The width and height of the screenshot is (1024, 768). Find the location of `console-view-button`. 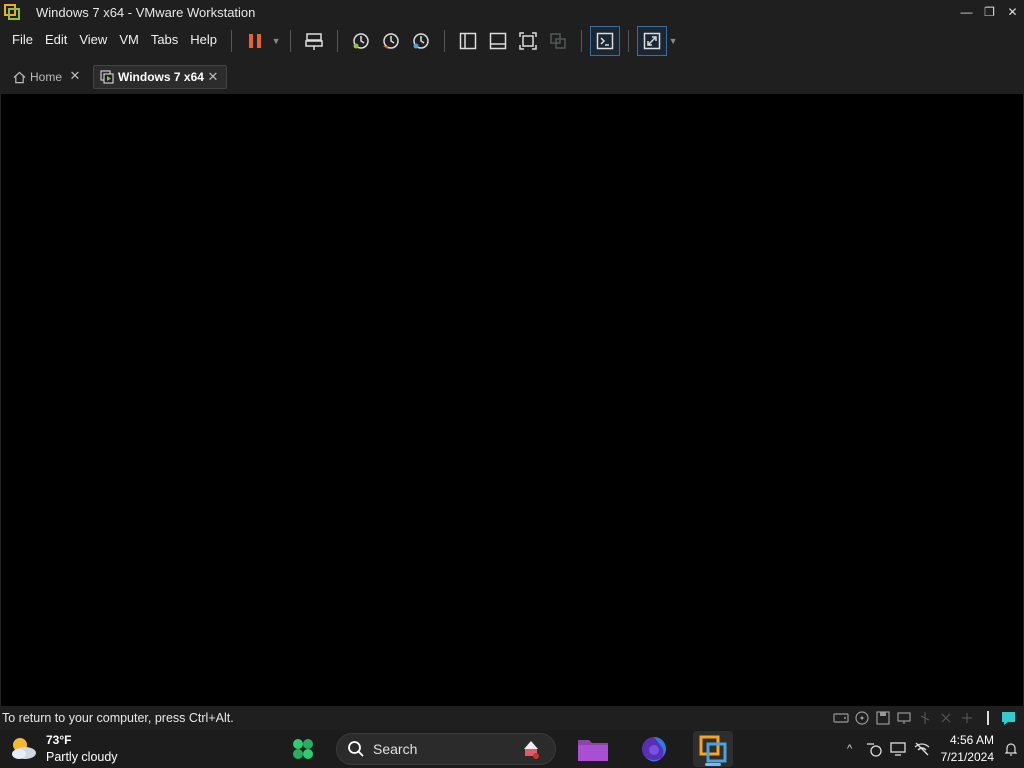

console-view-button is located at coordinates (605, 41).